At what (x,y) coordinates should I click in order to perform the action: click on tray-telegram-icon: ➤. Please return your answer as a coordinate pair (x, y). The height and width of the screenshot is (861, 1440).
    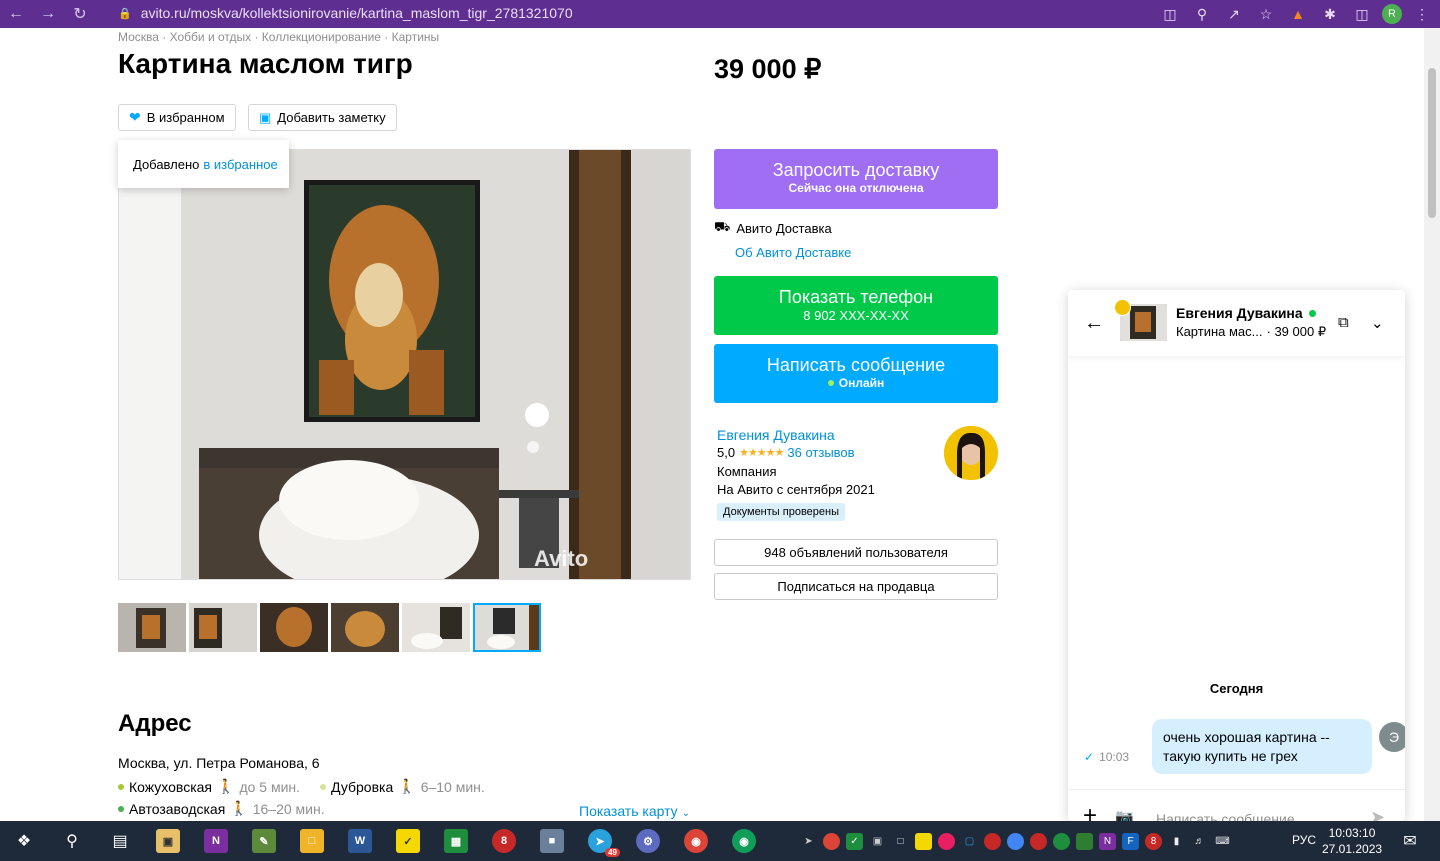
    Looking at the image, I should click on (808, 841).